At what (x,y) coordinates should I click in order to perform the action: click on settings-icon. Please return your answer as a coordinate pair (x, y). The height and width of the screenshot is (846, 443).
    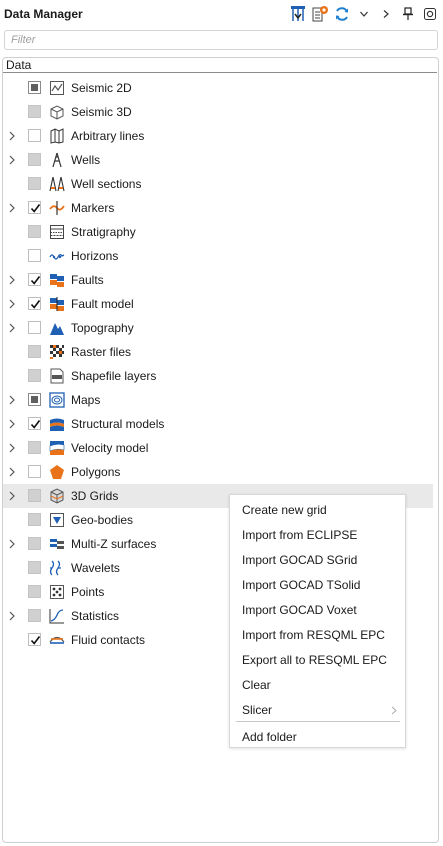
    Looking at the image, I should click on (430, 14).